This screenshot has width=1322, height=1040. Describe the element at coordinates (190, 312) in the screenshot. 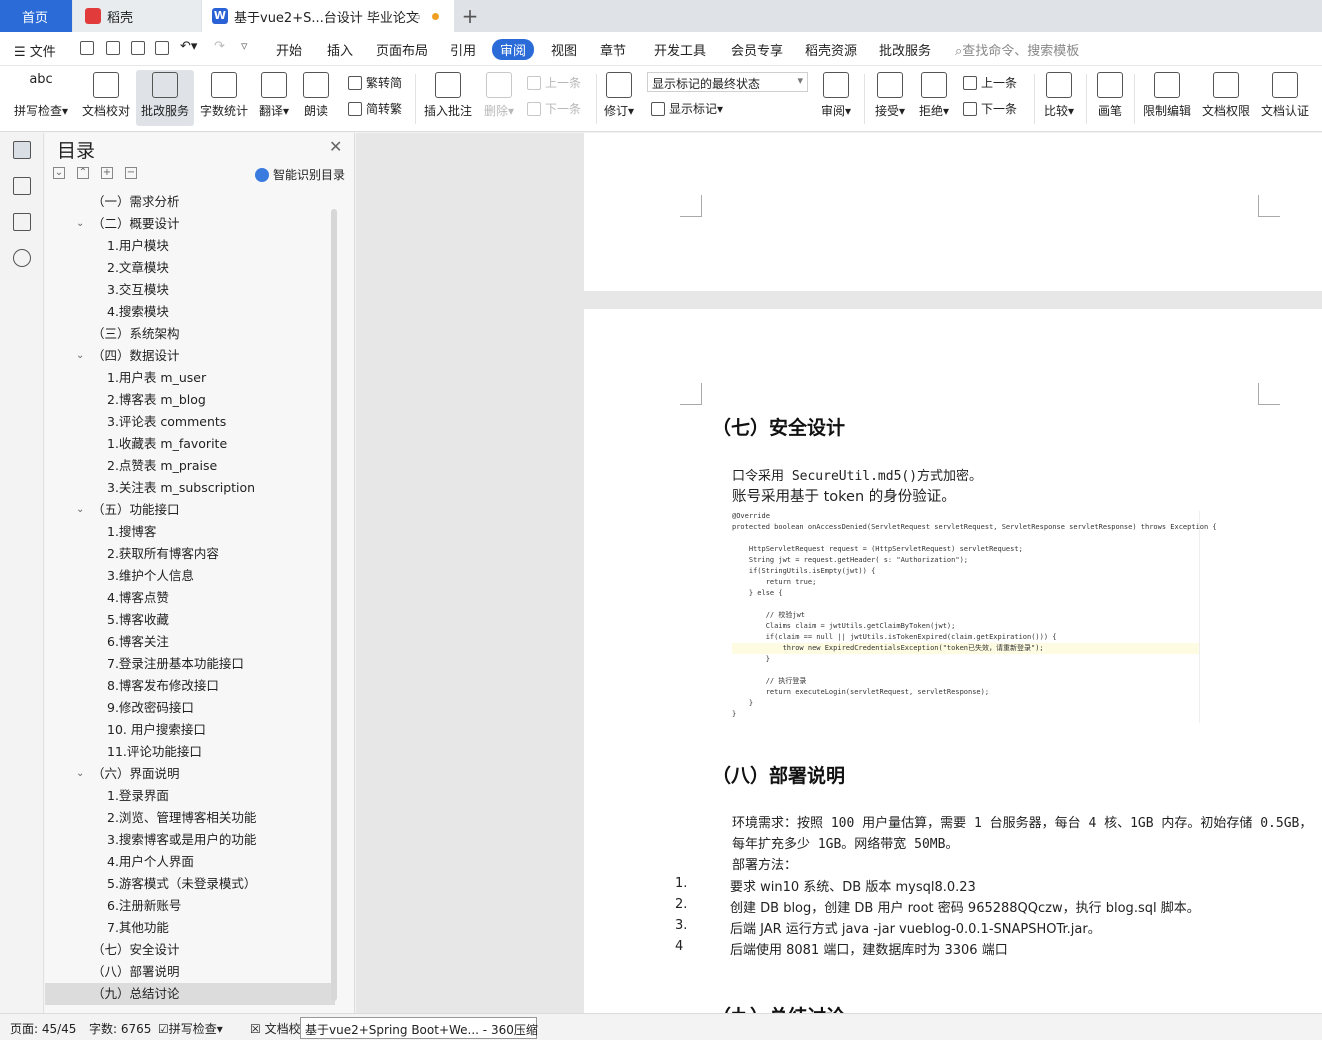

I see `toc-item: 4.搜索模块` at that location.